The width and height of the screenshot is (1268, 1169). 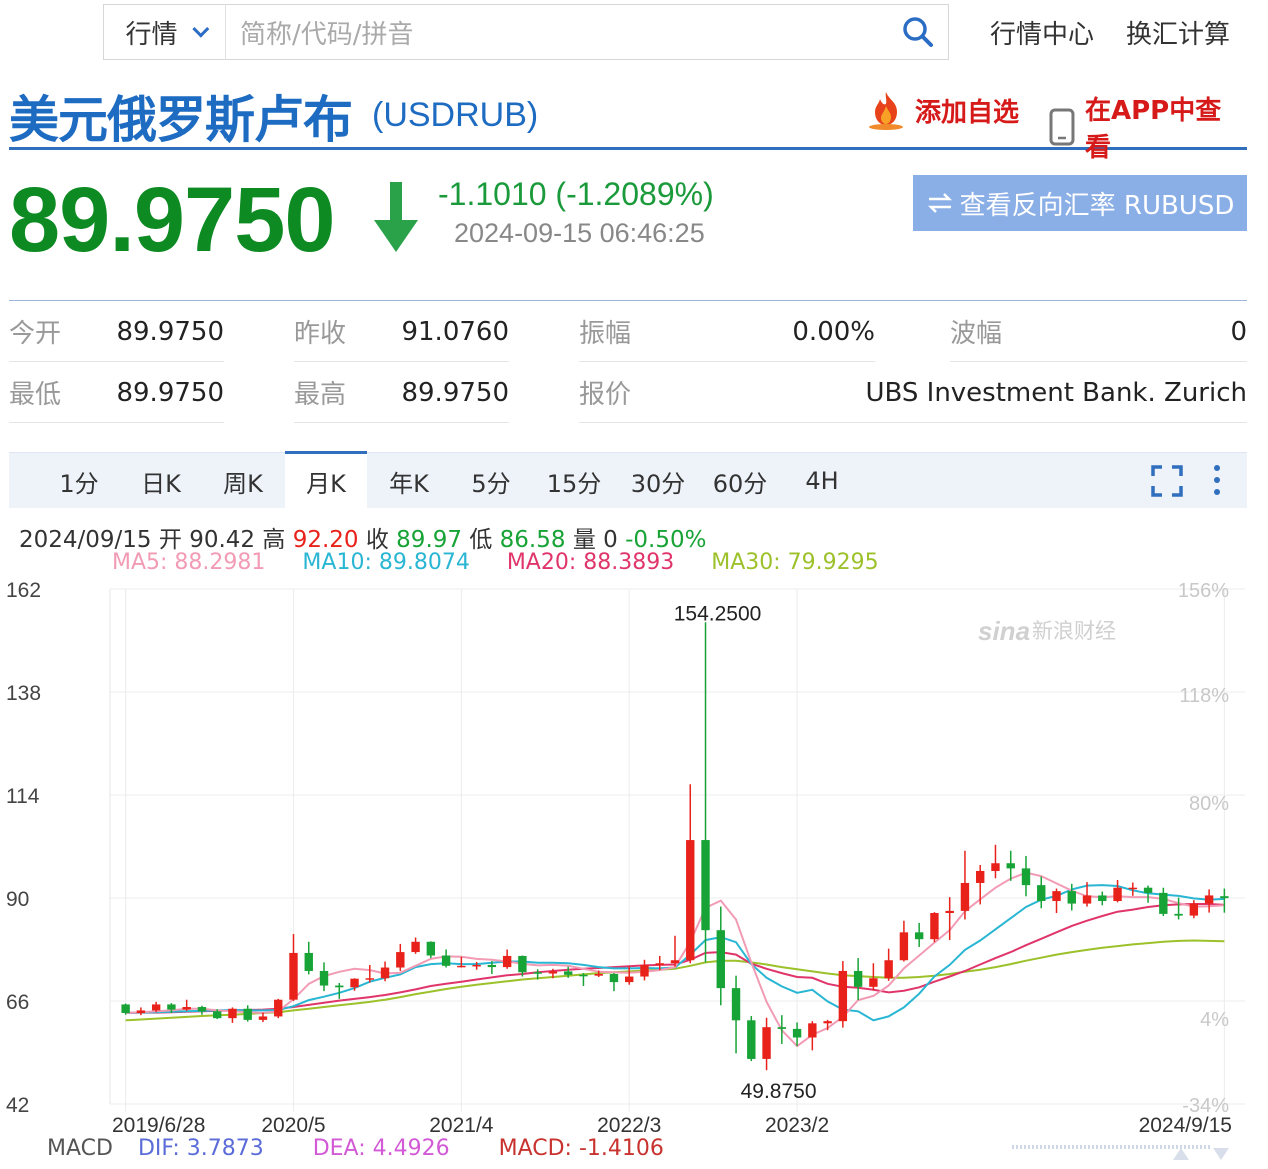 What do you see at coordinates (1148, 127) in the screenshot?
I see `view-in-app-button: 在APP中查看` at bounding box center [1148, 127].